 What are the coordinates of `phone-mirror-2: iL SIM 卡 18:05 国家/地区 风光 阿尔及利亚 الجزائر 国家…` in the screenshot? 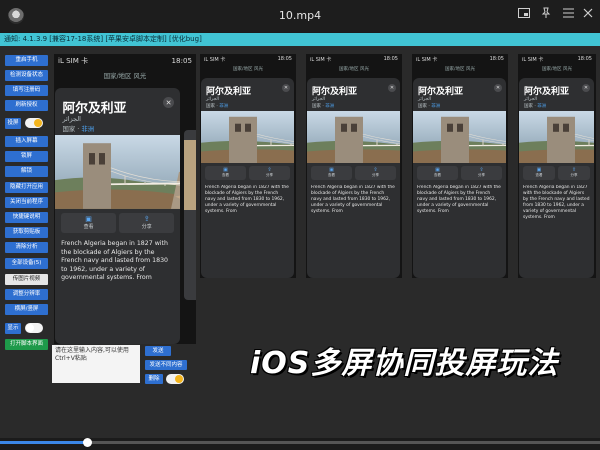 It's located at (354, 166).